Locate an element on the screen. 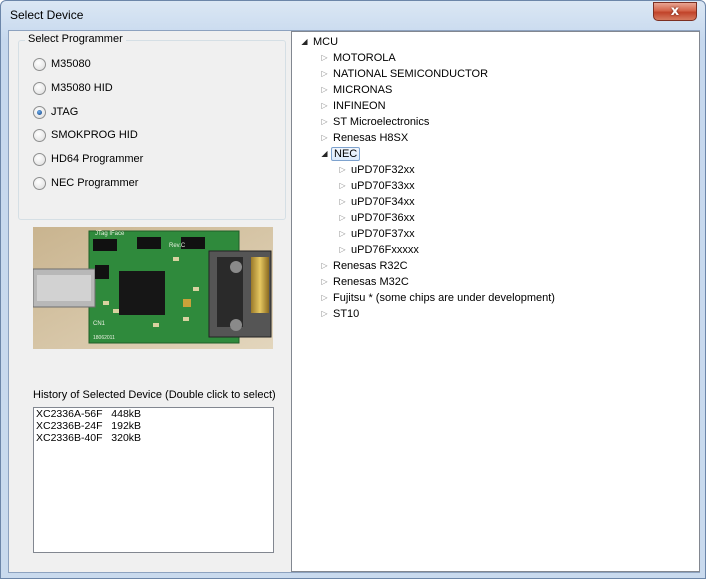  tree-node-renesas-m32c: ▷ Renesas M32C is located at coordinates (365, 281).